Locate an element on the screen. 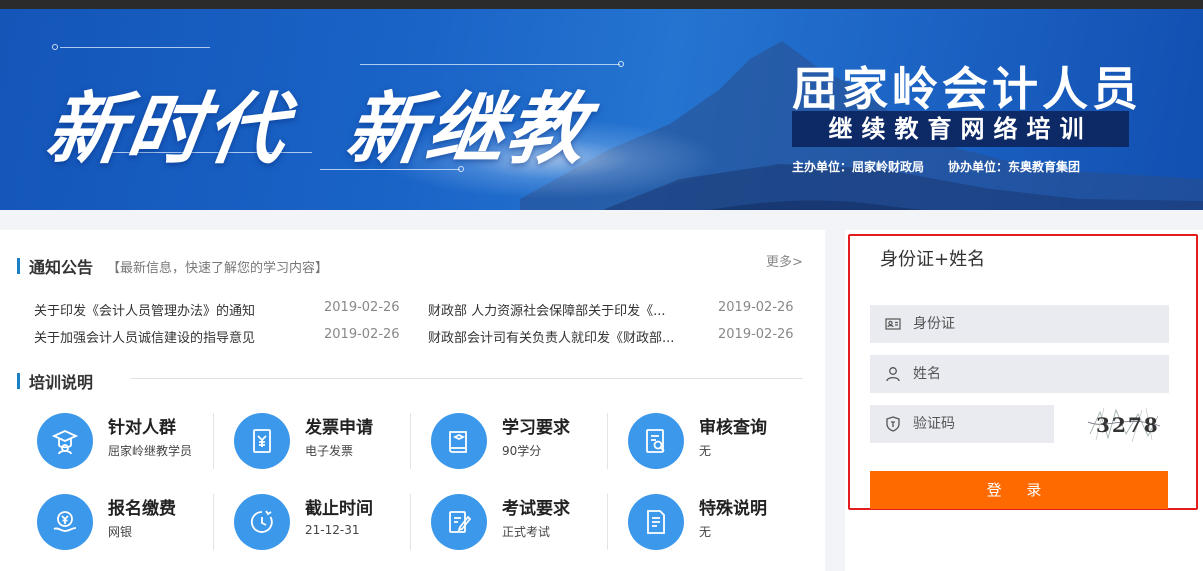  training-title: 培训说明 is located at coordinates (61, 382).